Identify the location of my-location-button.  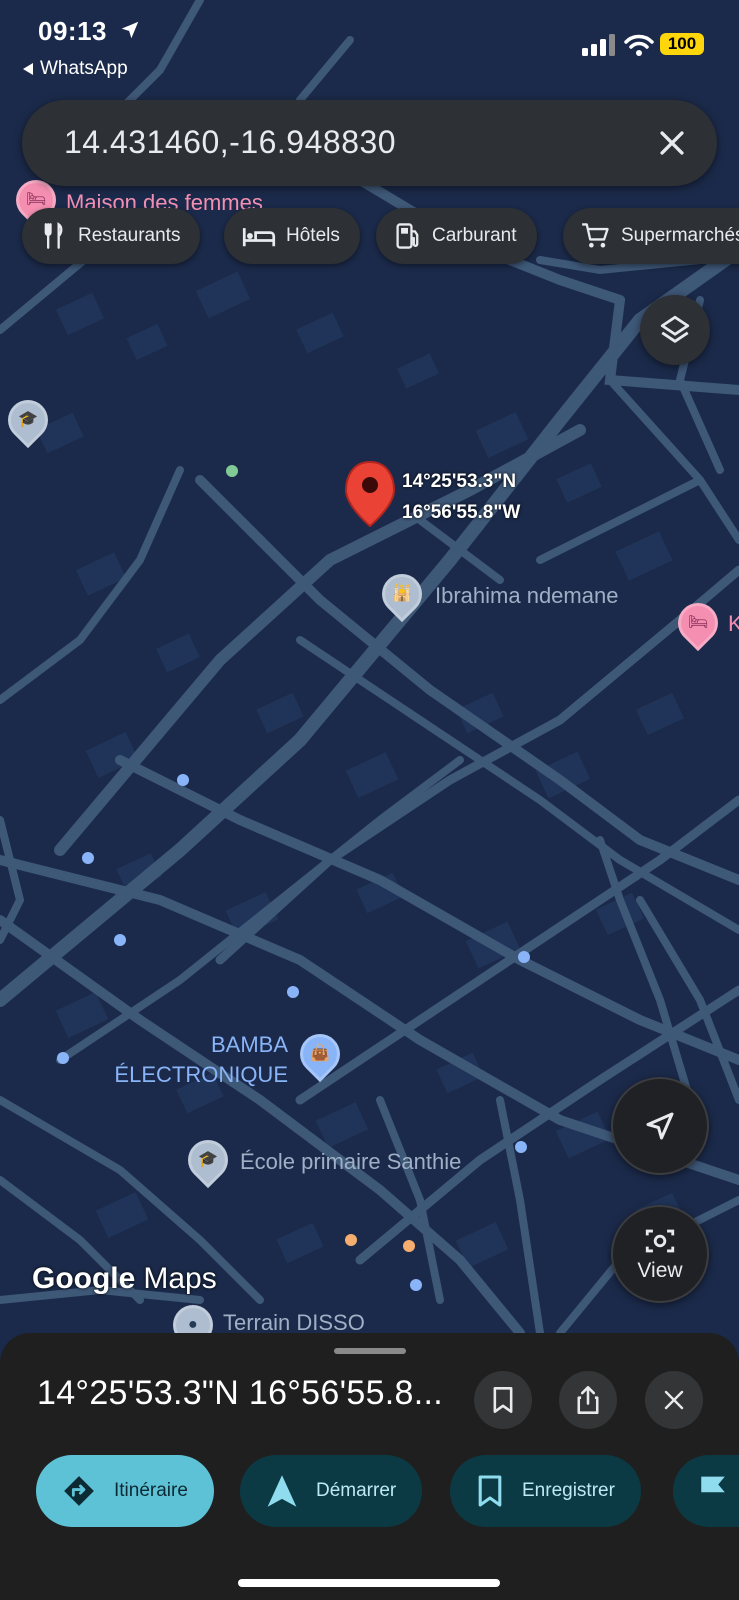
(660, 1126).